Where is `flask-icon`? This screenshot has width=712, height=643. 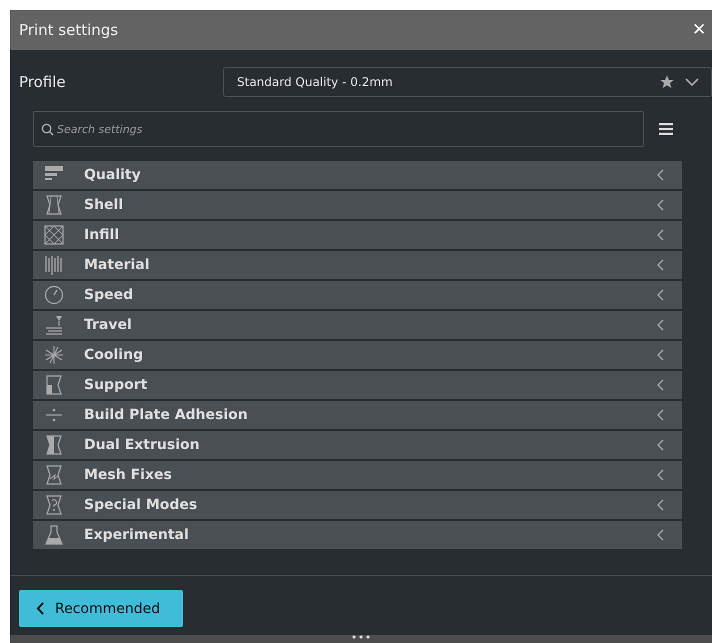
flask-icon is located at coordinates (54, 535).